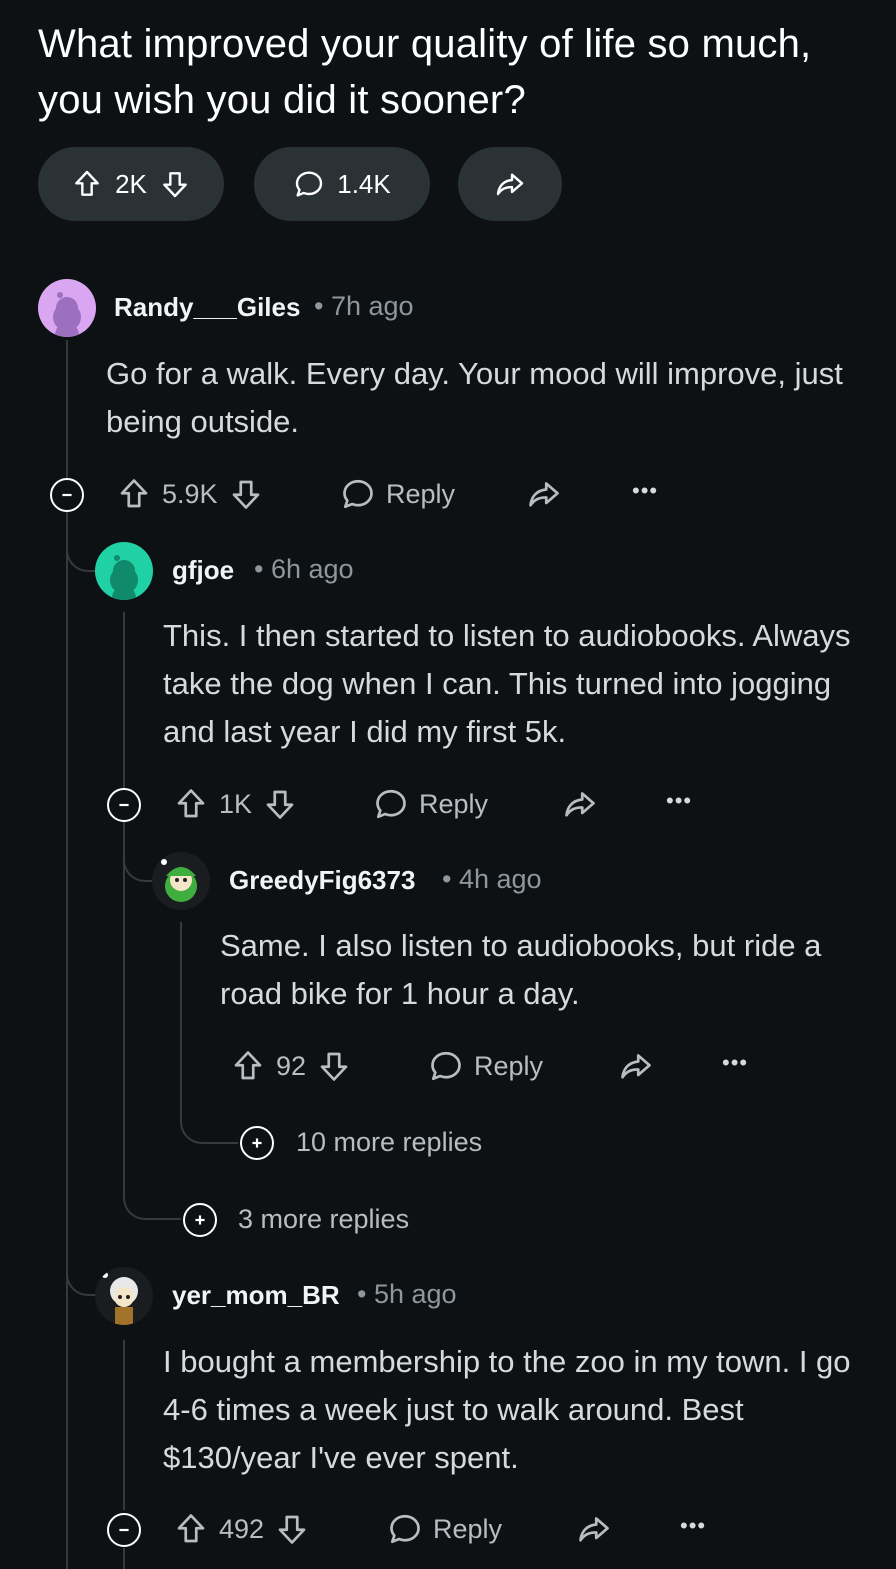 The height and width of the screenshot is (1569, 896). I want to click on comment-vote-group: 1K, so click(235, 804).